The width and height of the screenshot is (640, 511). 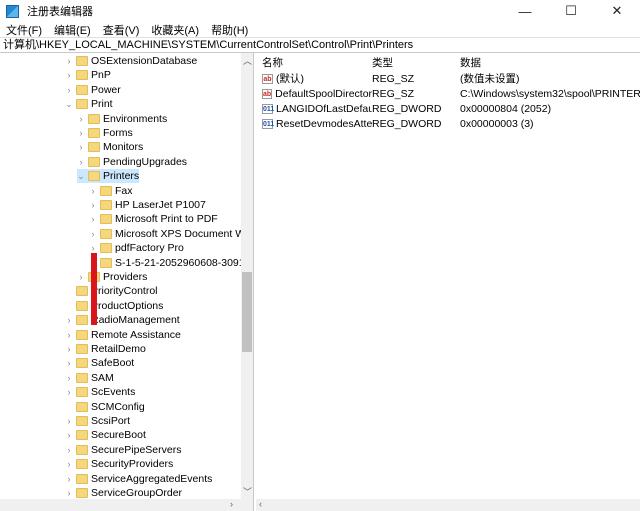 I want to click on tree-item: › Microsoft Print to PDF, so click(x=153, y=219).